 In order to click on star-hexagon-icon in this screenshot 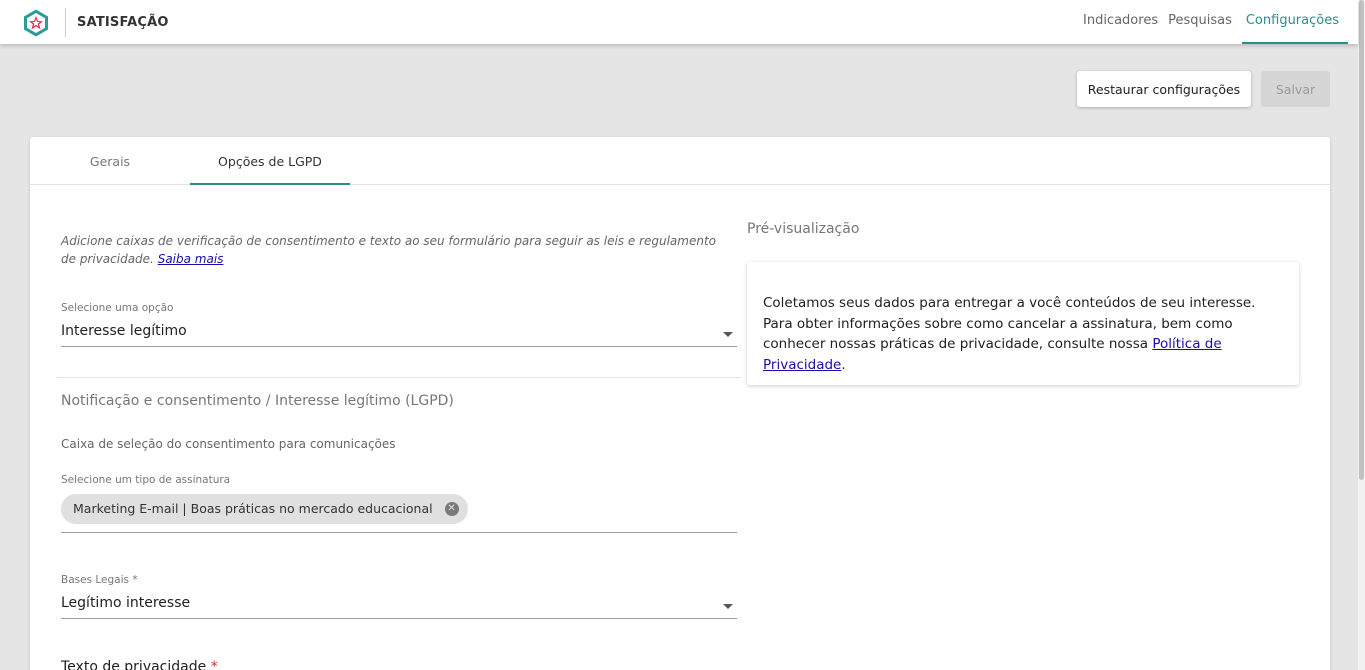, I will do `click(36, 23)`.